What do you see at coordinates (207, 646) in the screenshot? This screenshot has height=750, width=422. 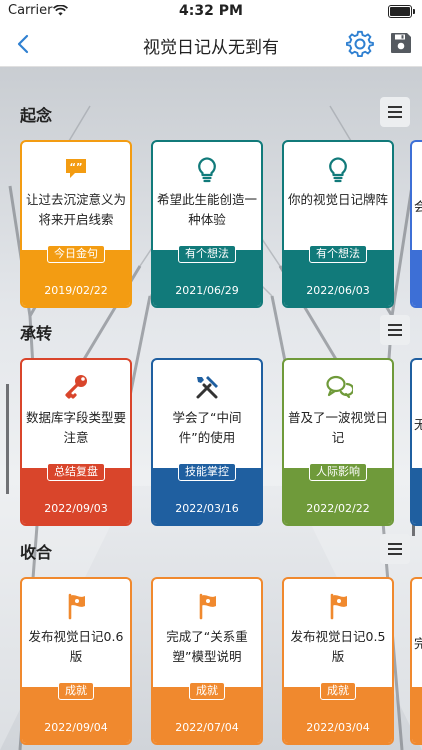 I see `card-text: 完成了“关系重塑”模型说明` at bounding box center [207, 646].